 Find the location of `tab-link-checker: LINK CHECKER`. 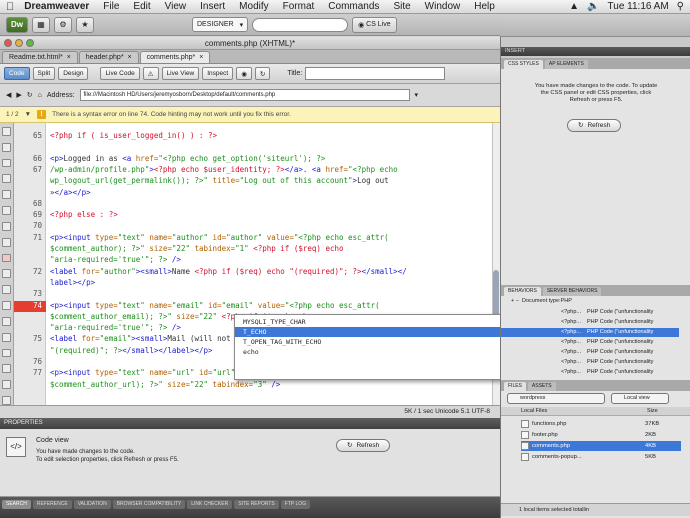

tab-link-checker: LINK CHECKER is located at coordinates (210, 504).